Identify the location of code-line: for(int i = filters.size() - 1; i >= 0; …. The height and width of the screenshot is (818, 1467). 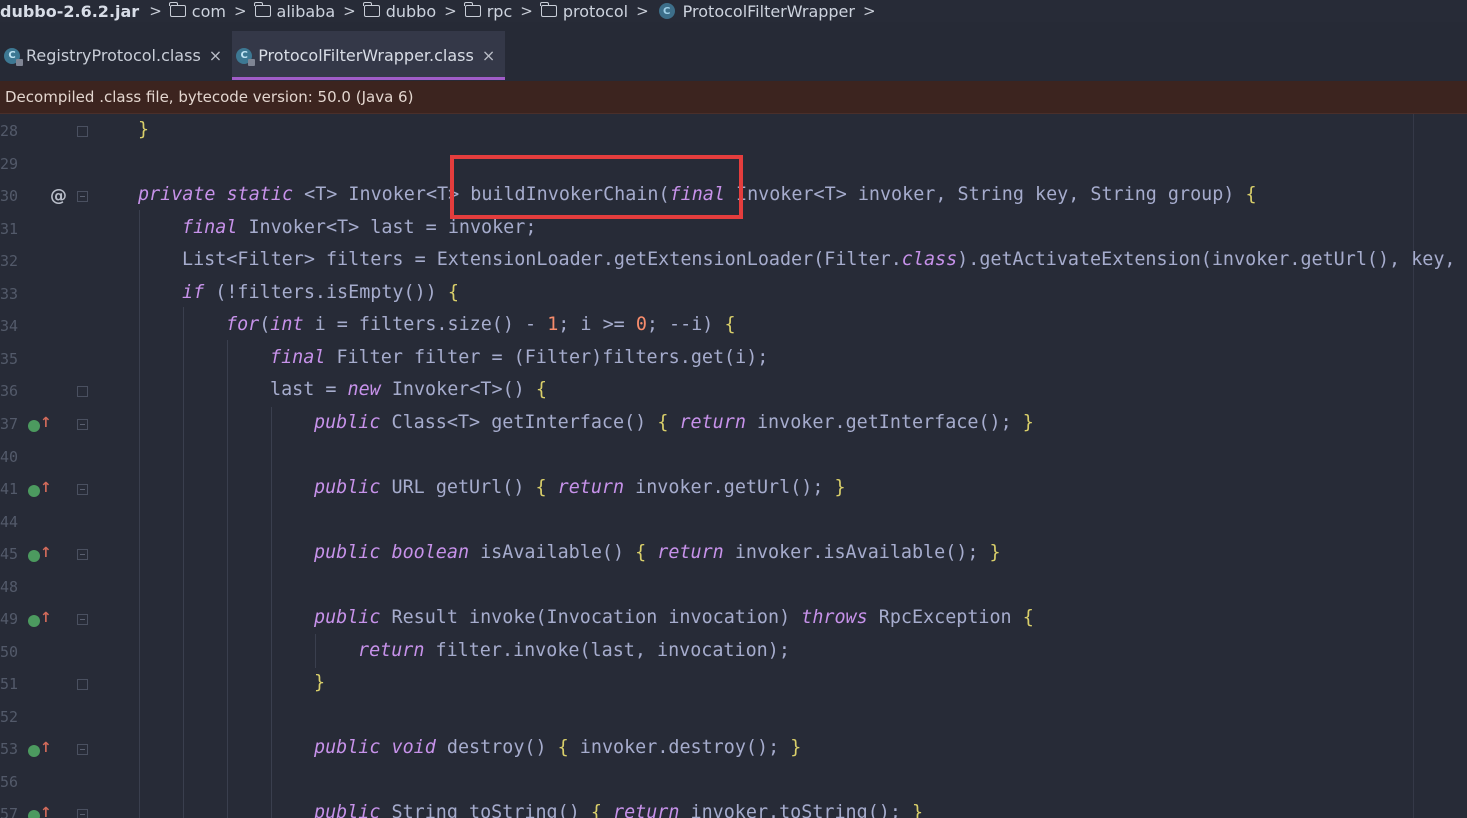
(481, 325).